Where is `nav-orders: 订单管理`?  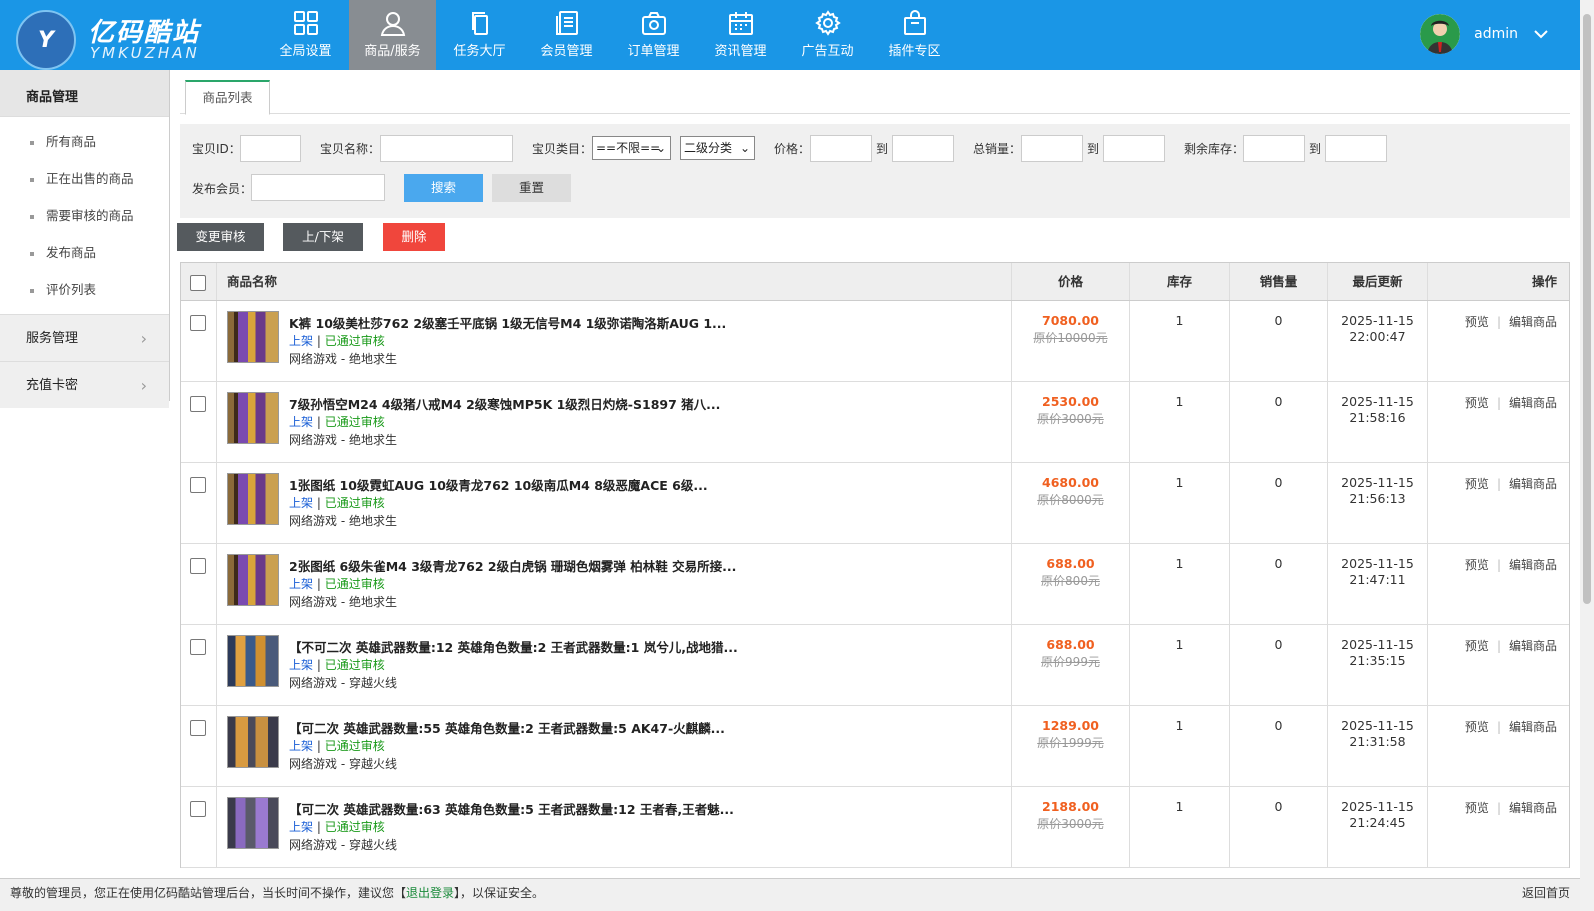 nav-orders: 订单管理 is located at coordinates (653, 35).